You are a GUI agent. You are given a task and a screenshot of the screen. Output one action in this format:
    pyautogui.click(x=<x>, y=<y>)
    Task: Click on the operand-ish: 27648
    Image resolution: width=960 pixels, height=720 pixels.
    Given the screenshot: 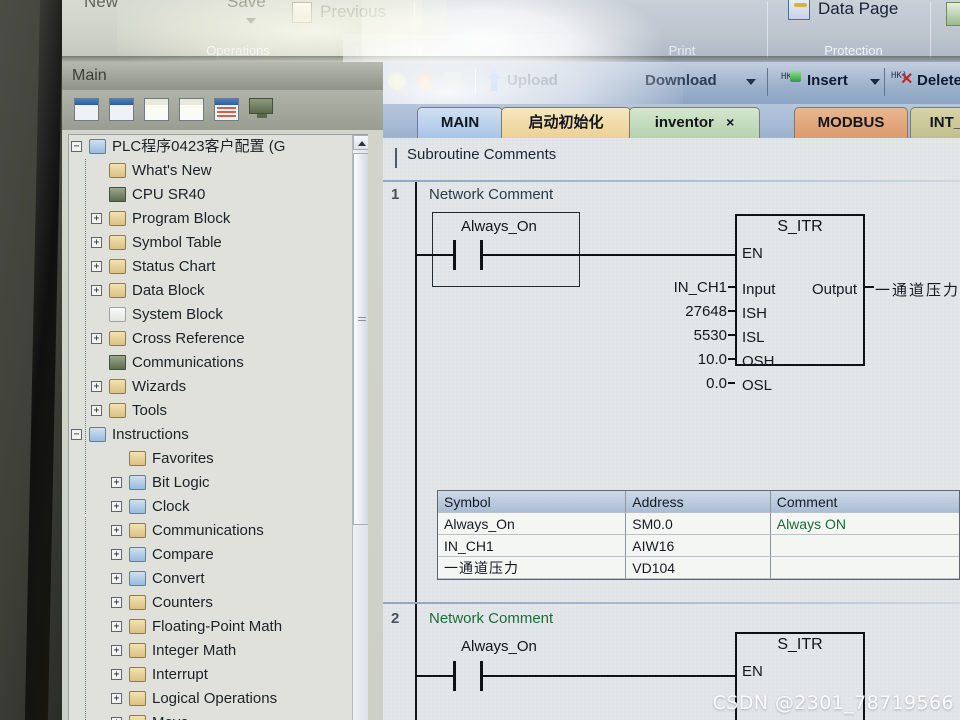 What is the action you would take?
    pyautogui.click(x=654, y=311)
    